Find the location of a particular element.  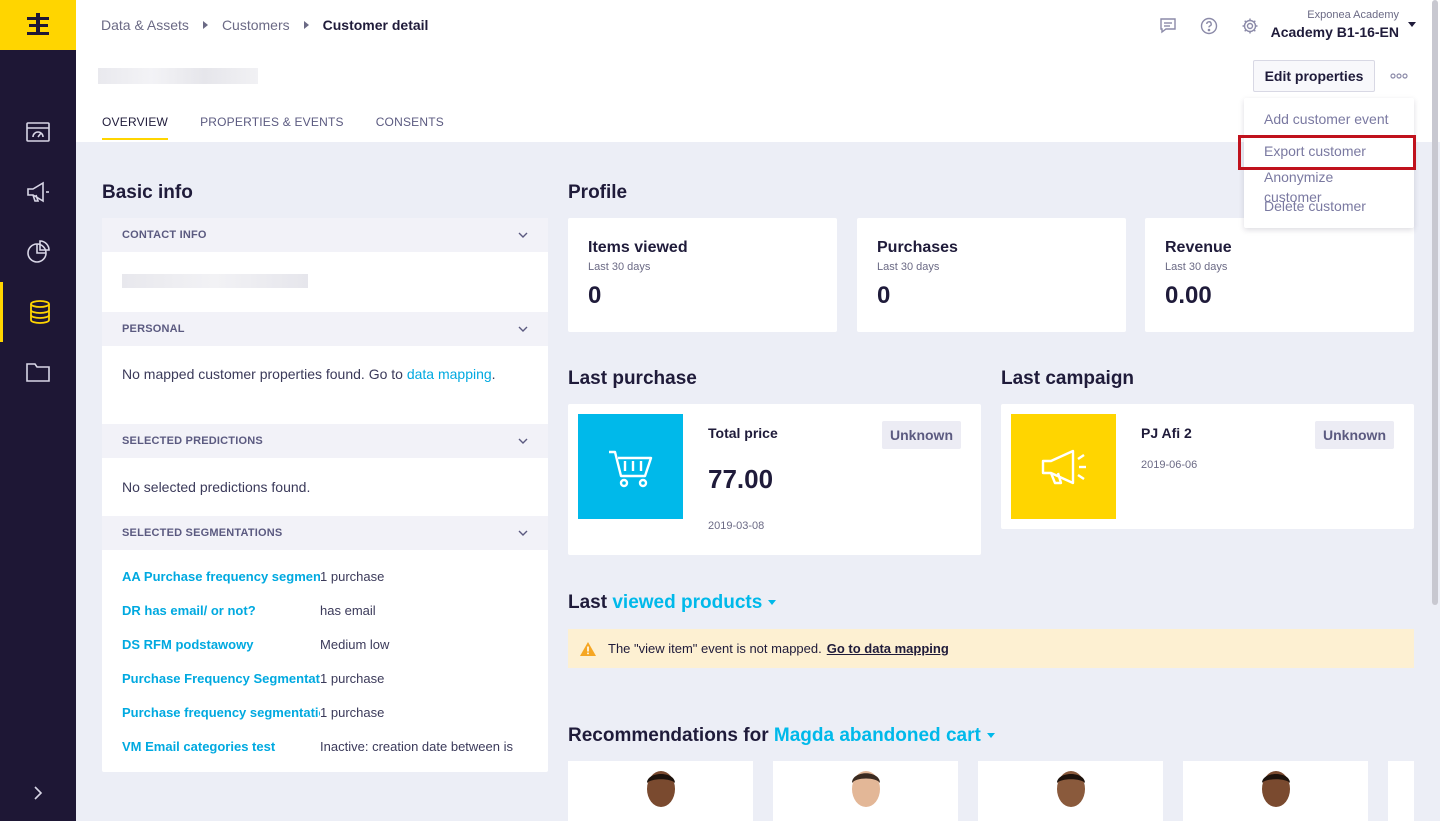

purchase-label: Total price is located at coordinates (743, 433).